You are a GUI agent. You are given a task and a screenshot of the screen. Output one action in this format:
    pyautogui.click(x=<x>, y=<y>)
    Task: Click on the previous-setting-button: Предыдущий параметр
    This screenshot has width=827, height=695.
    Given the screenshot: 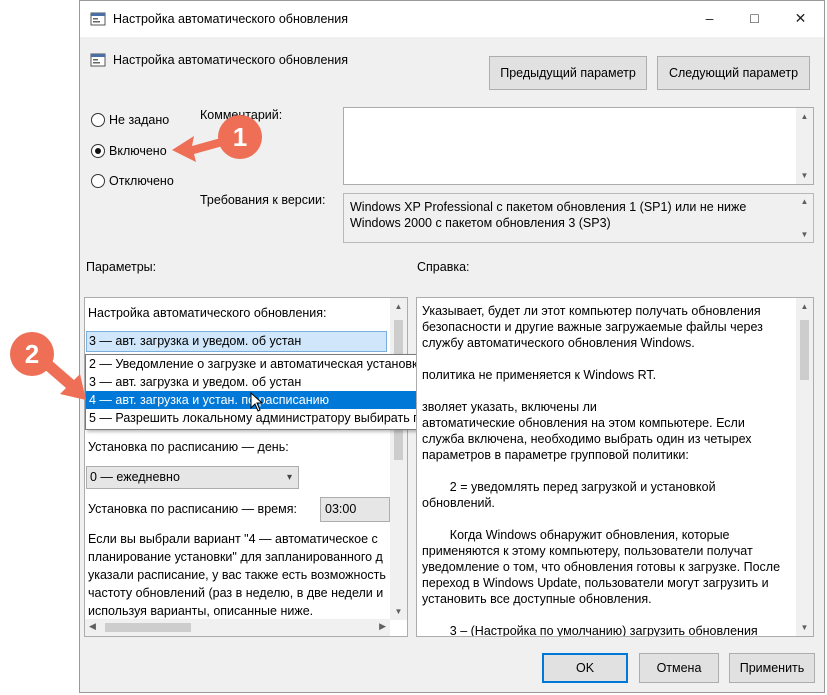 What is the action you would take?
    pyautogui.click(x=568, y=73)
    